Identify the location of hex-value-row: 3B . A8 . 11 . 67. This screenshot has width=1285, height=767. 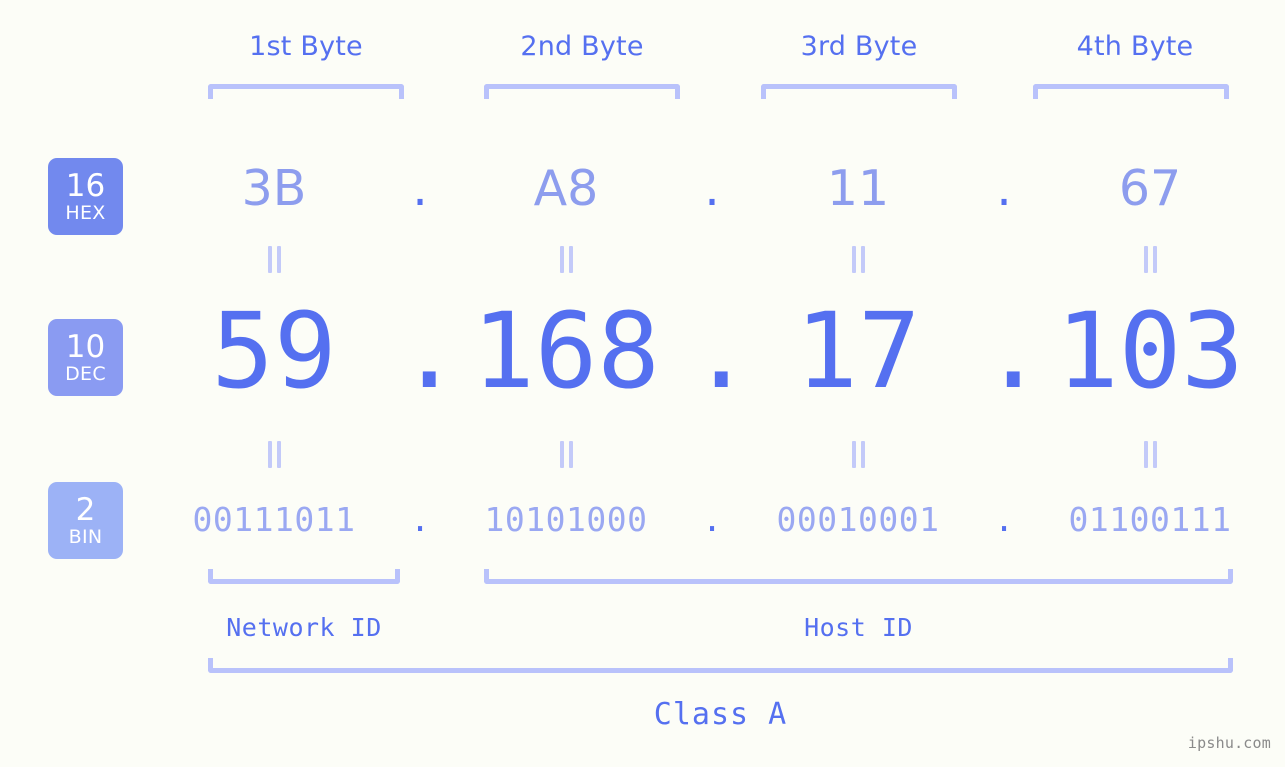
(712, 188).